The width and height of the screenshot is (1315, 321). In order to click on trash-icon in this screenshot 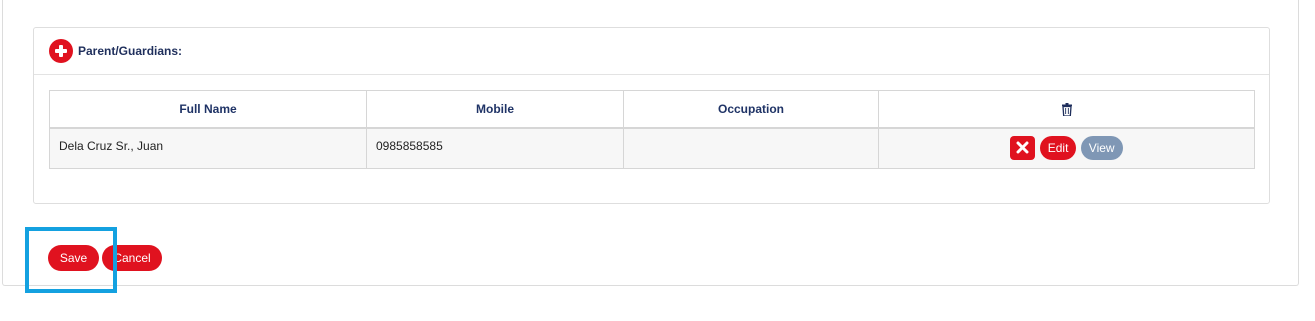, I will do `click(1066, 110)`.